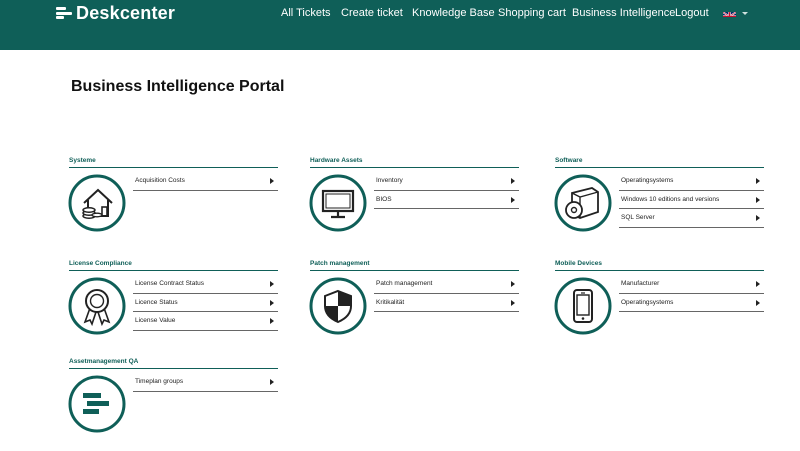  I want to click on section-title: Assetmanagement QA, so click(104, 361).